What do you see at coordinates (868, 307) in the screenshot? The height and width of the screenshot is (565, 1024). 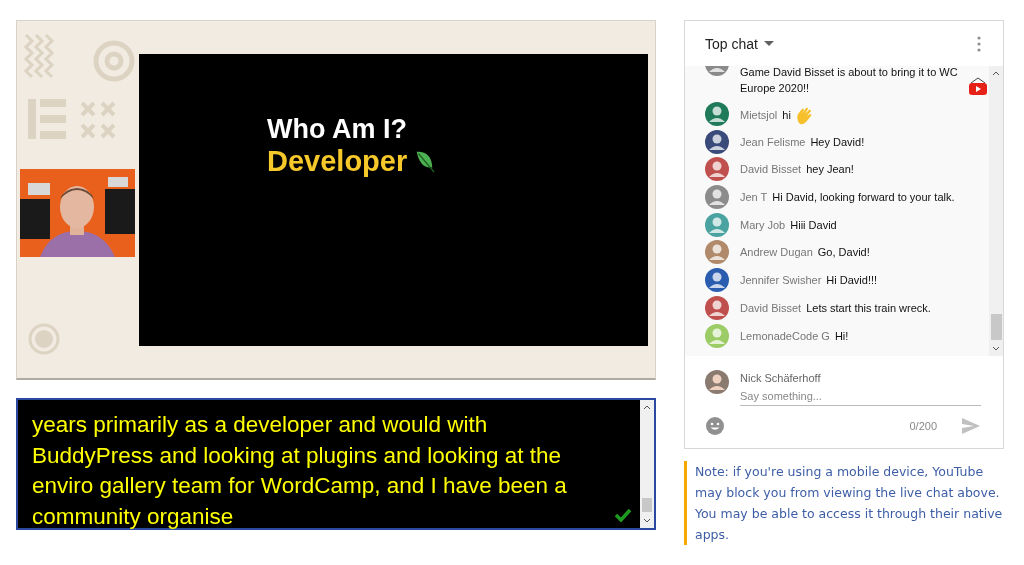 I see `message-text: Lets start this train wreck.` at bounding box center [868, 307].